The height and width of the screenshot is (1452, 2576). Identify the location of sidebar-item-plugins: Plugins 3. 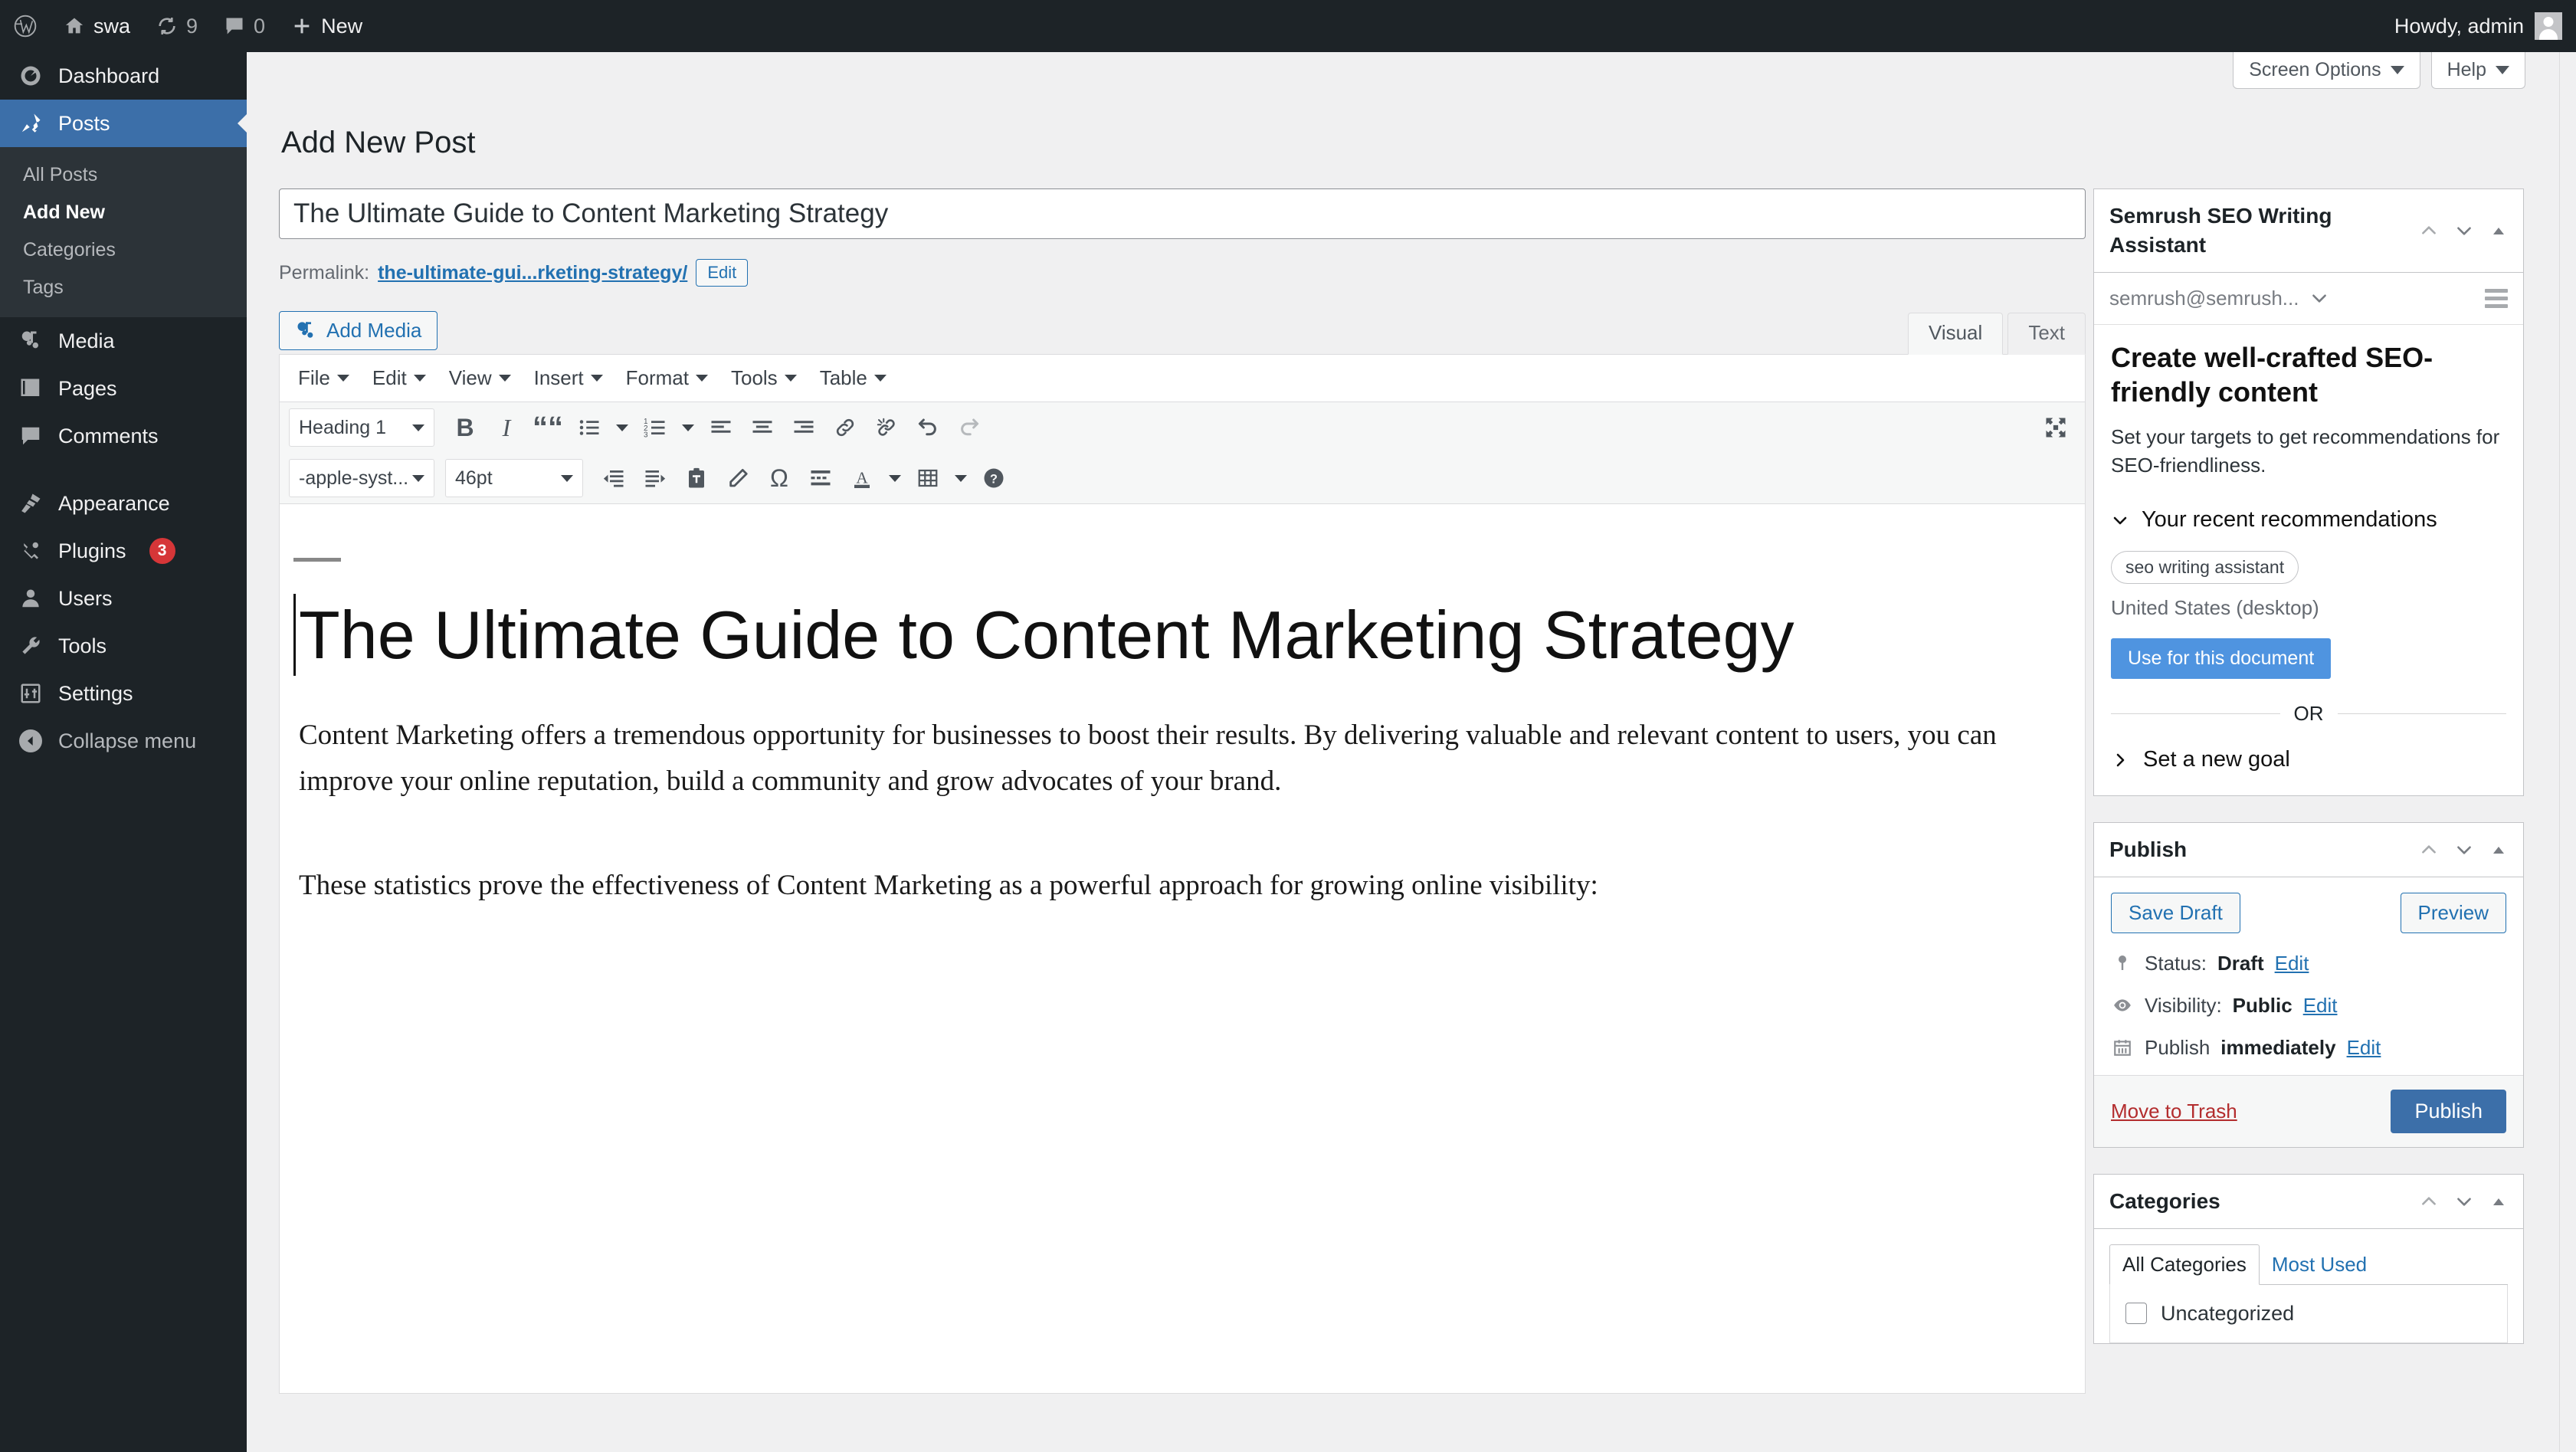
(124, 551).